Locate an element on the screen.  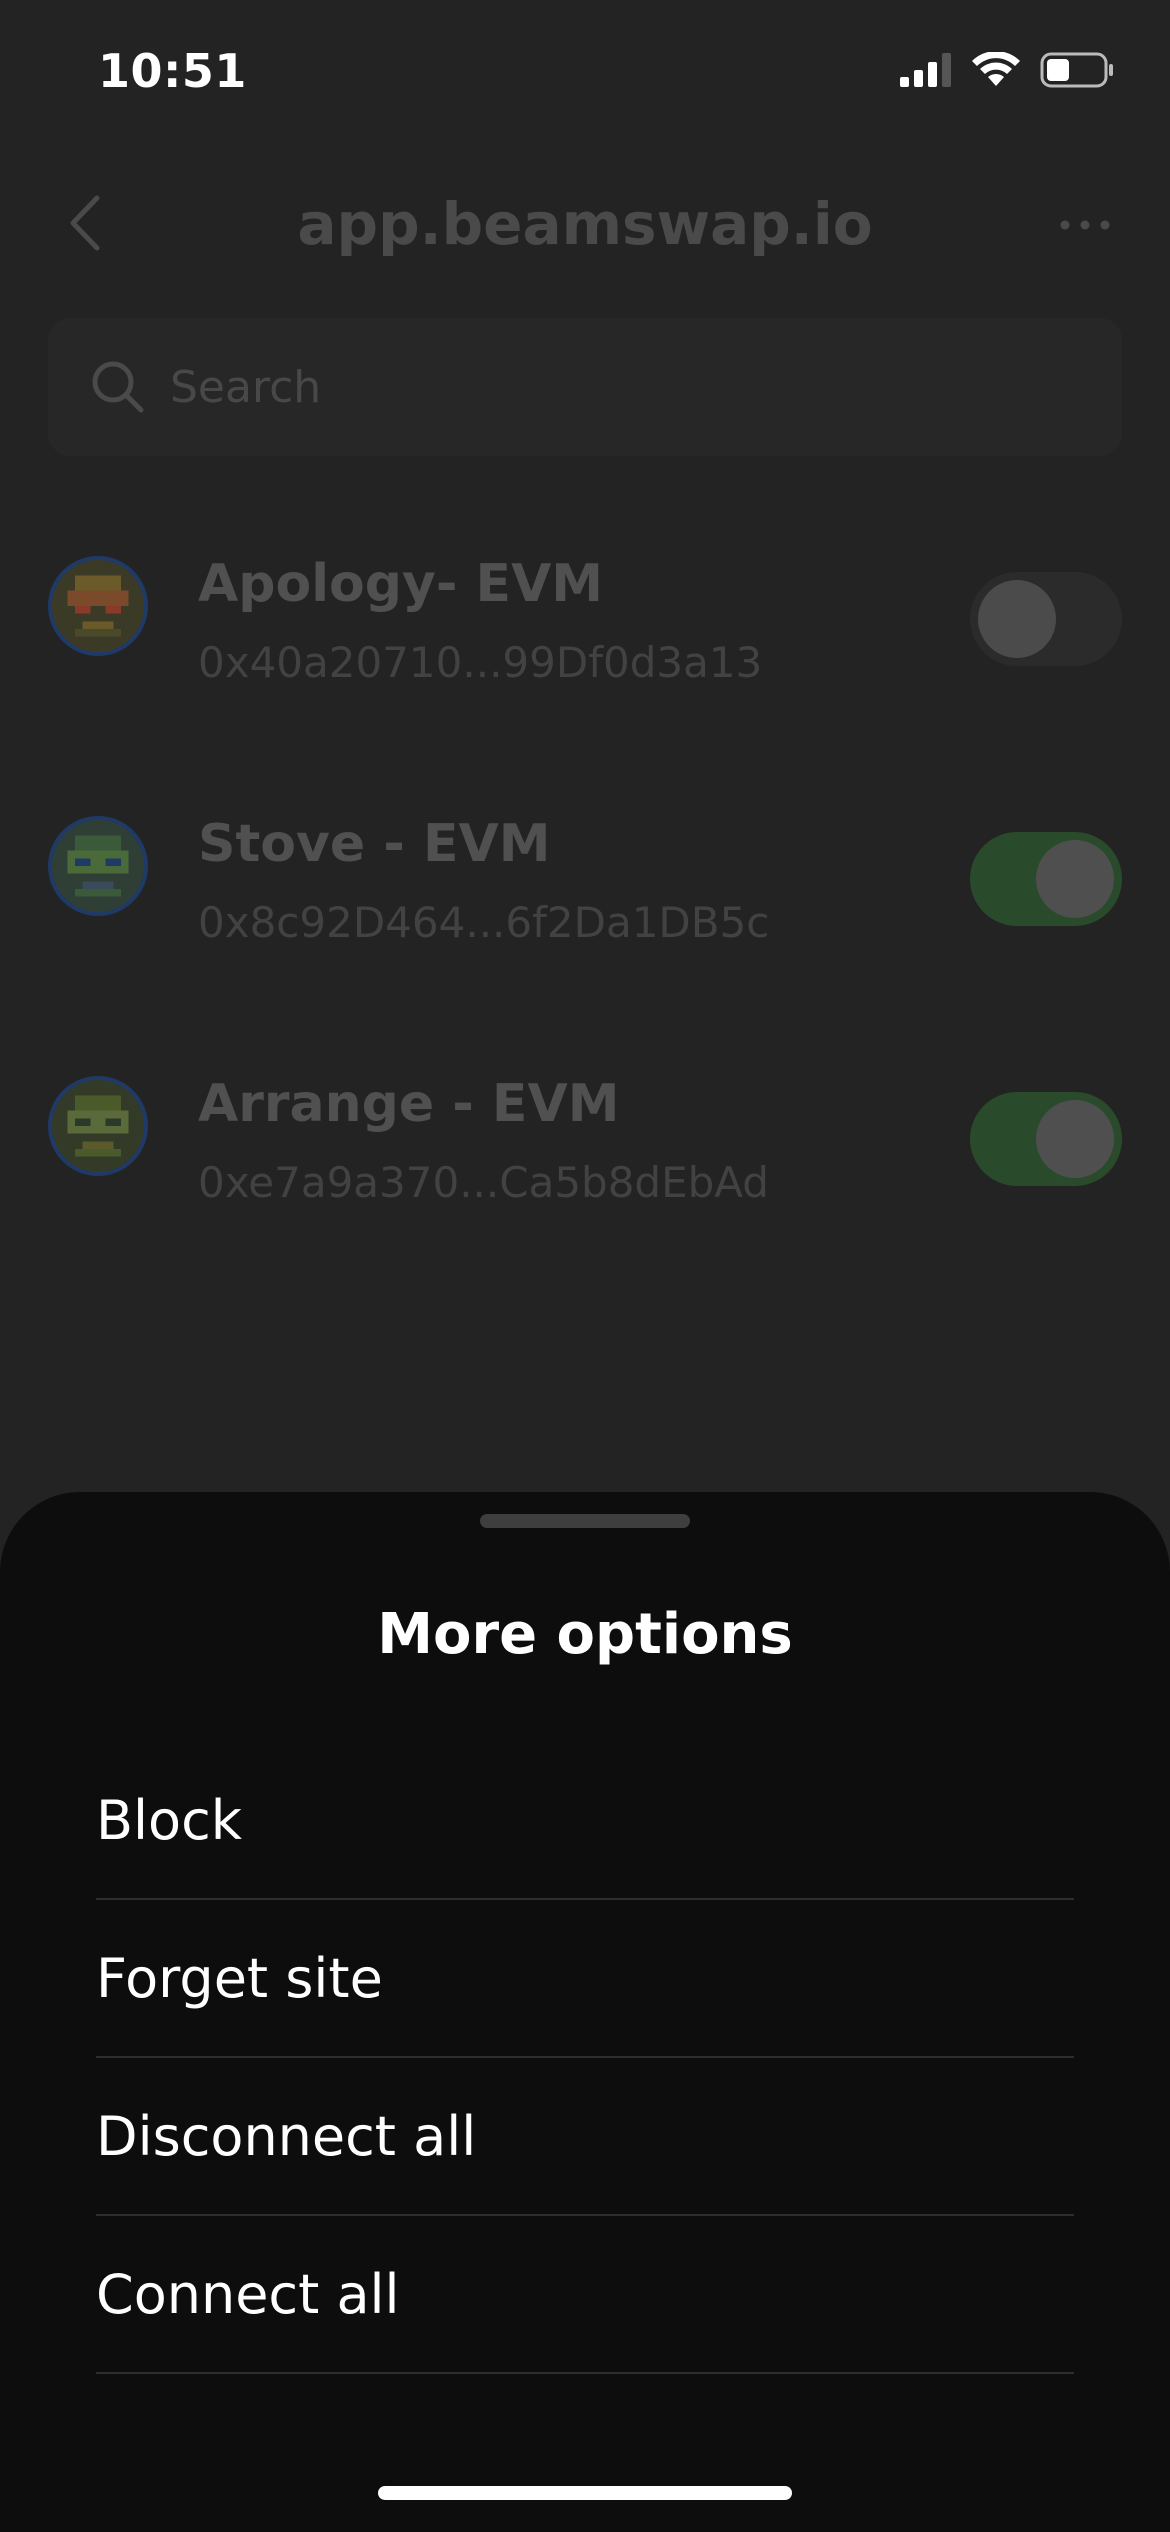
account-address: 0xe7a9a370...Ca5b8dEbAd is located at coordinates (483, 1182).